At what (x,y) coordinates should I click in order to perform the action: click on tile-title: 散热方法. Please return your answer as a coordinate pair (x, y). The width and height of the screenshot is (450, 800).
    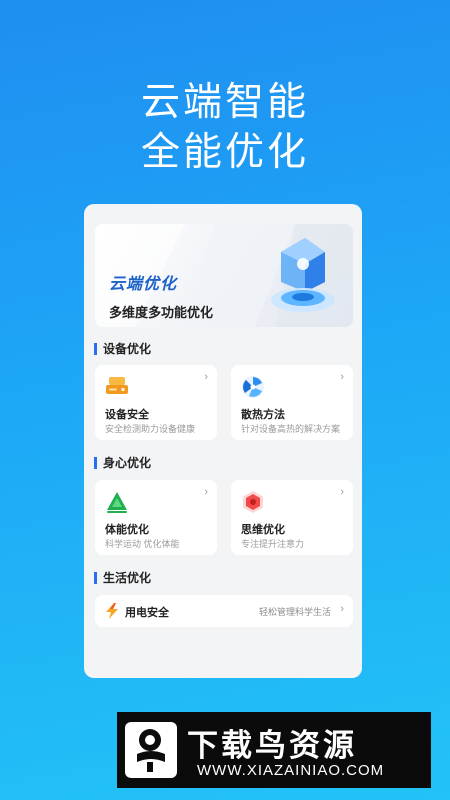
    Looking at the image, I should click on (263, 415).